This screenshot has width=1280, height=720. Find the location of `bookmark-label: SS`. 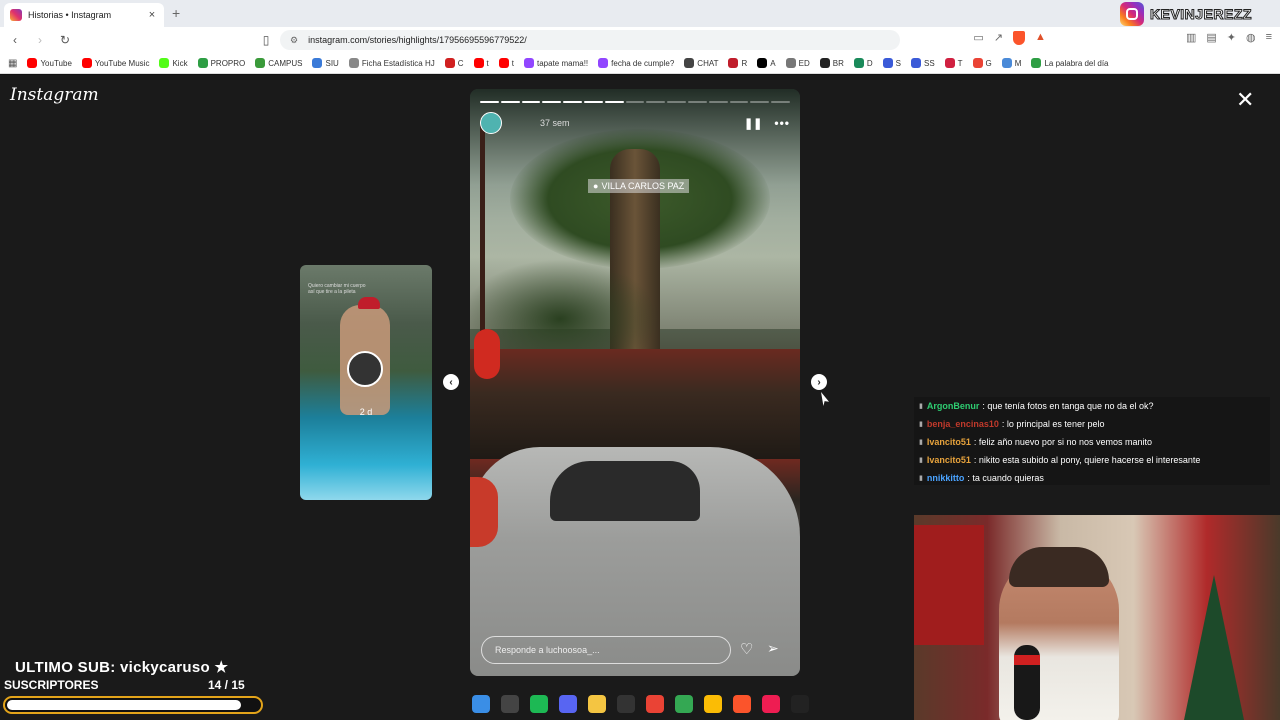

bookmark-label: SS is located at coordinates (929, 63).